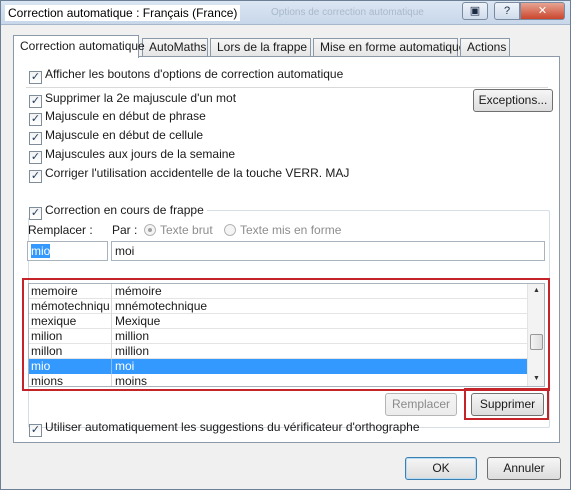  I want to click on divider, so click(287, 87).